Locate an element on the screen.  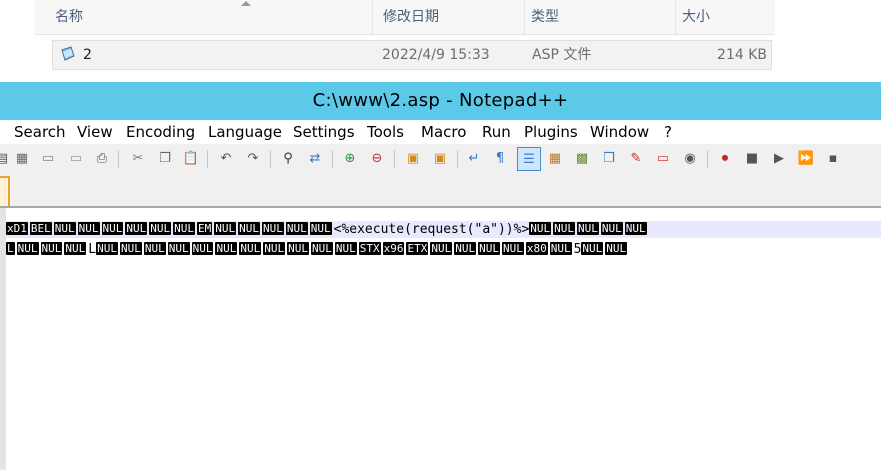
print-icon: ⎙ is located at coordinates (102, 158).